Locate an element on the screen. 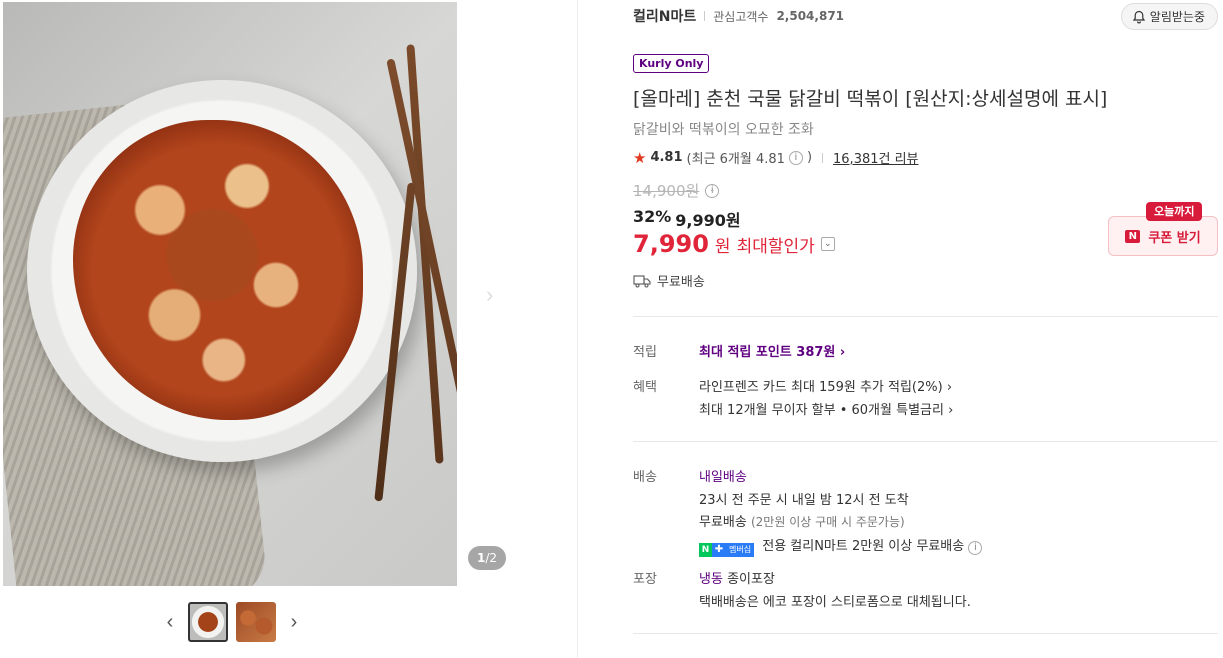 The height and width of the screenshot is (658, 1223). counter-total: /2 is located at coordinates (491, 558).